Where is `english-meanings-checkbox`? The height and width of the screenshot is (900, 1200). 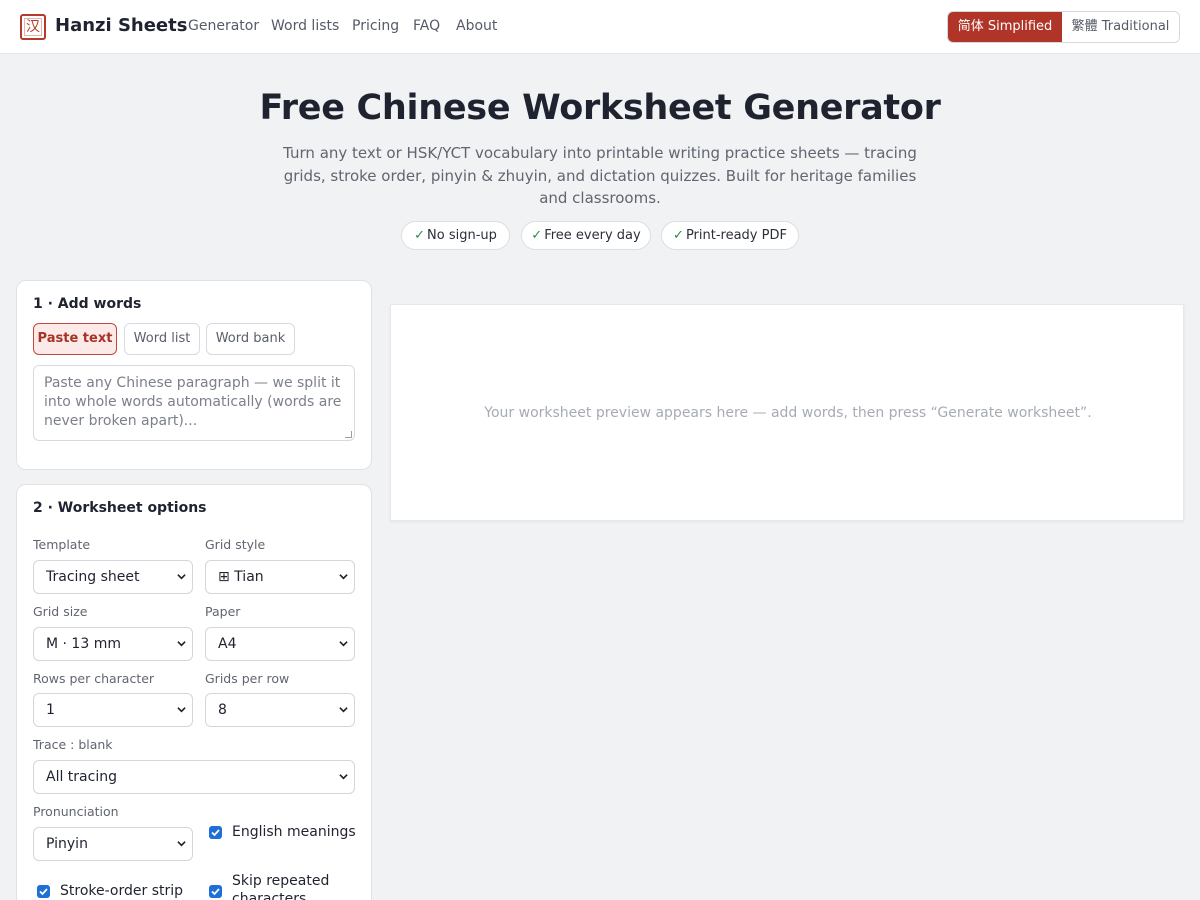 english-meanings-checkbox is located at coordinates (215, 832).